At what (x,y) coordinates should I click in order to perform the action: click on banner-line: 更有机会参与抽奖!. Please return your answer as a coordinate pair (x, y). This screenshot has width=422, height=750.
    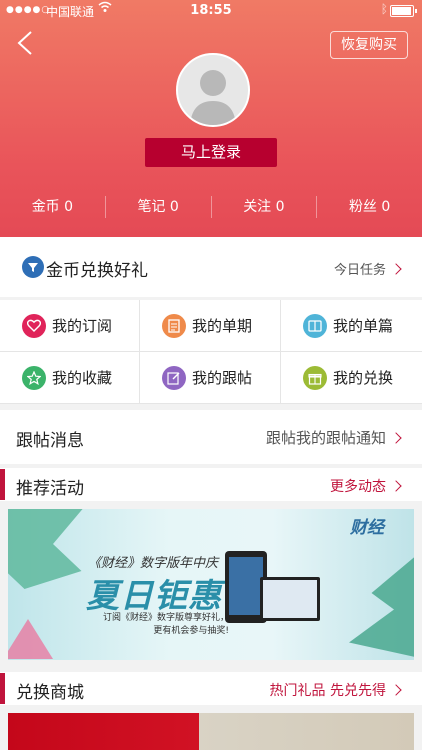
    Looking at the image, I should click on (191, 631).